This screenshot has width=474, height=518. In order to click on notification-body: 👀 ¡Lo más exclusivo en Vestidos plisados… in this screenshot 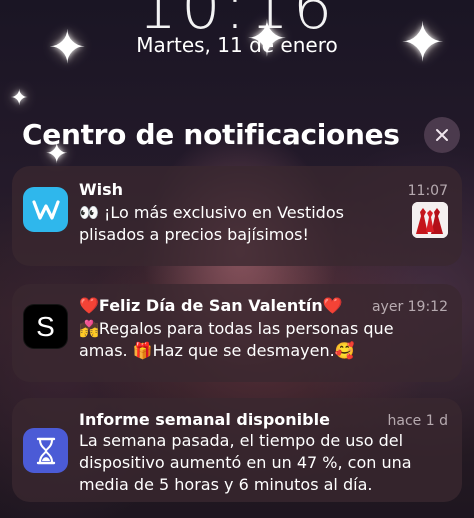, I will do `click(211, 223)`.